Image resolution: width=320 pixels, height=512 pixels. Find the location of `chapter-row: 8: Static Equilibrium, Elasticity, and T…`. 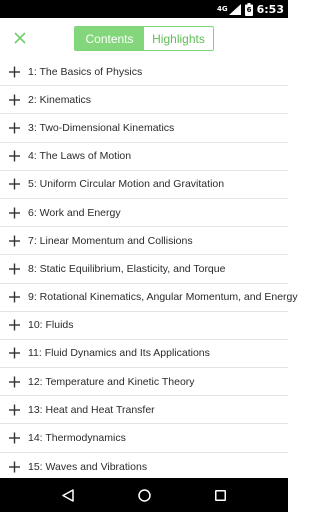

chapter-row: 8: Static Equilibrium, Elasticity, and T… is located at coordinates (144, 269).